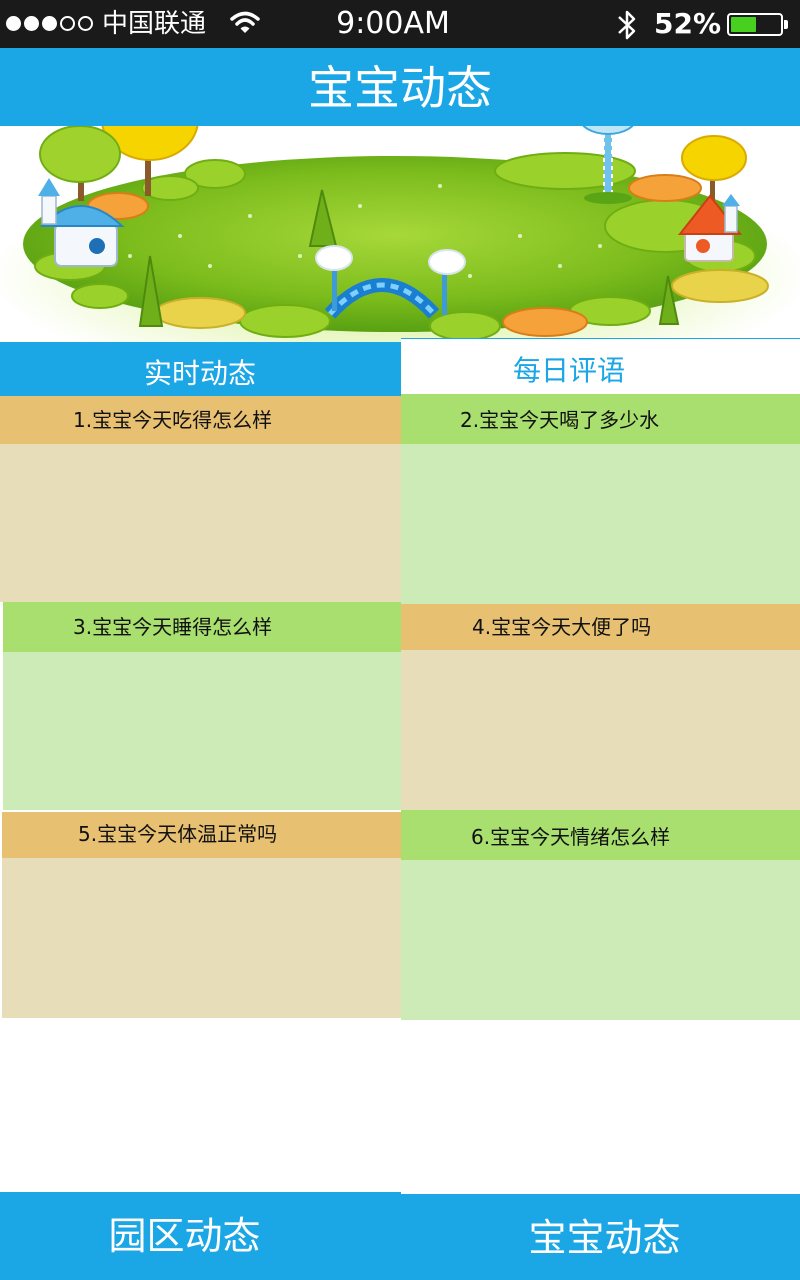  I want to click on status-bar: 中国联通 9:00AM 52%, so click(400, 24).